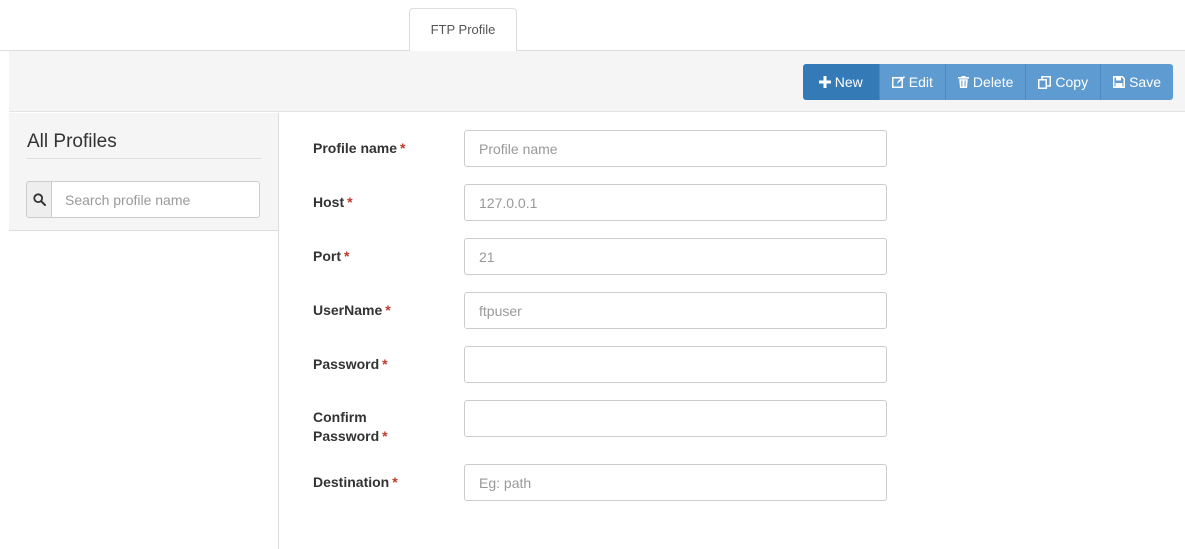  Describe the element at coordinates (333, 202) in the screenshot. I see `host-label: Host *` at that location.